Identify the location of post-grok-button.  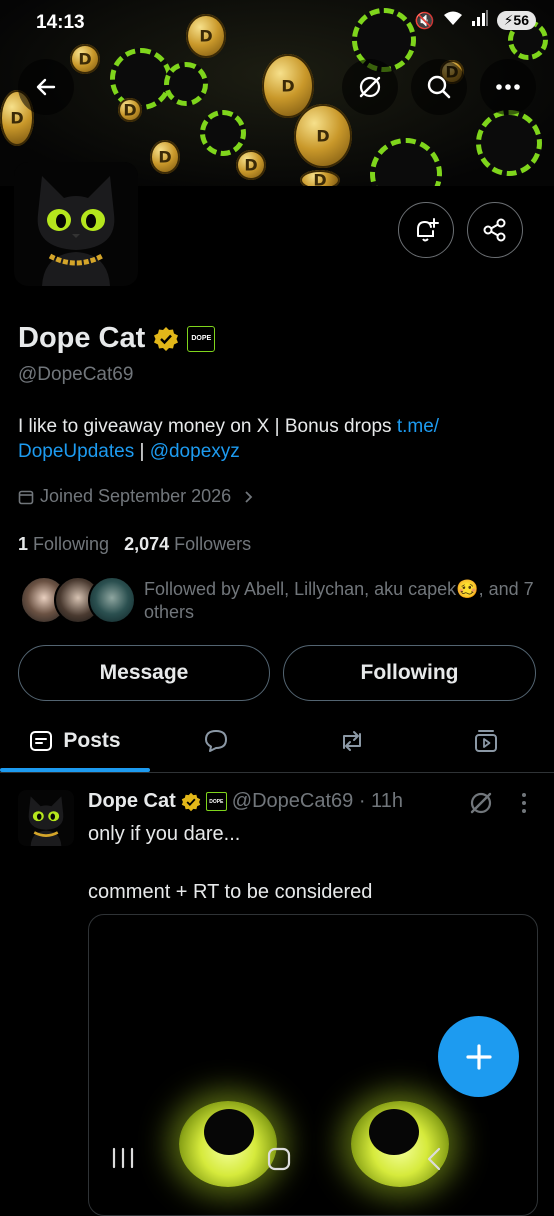
(481, 805).